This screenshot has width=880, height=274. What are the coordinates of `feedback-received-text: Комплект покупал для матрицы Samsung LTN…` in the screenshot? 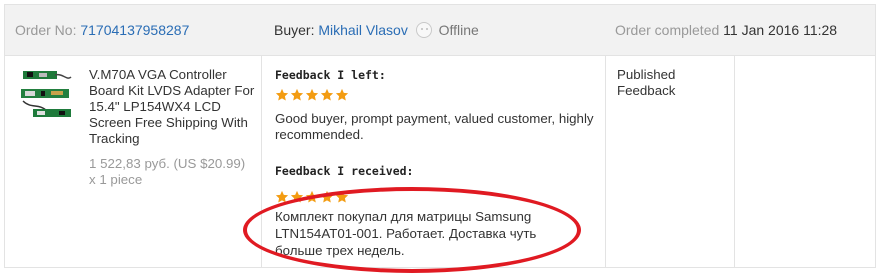 It's located at (406, 233).